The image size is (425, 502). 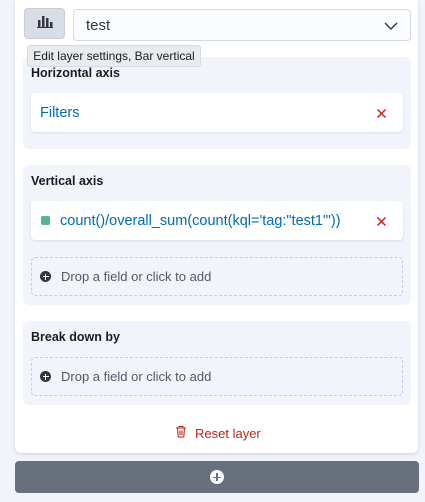 I want to click on layer-settings-button, so click(x=44, y=23).